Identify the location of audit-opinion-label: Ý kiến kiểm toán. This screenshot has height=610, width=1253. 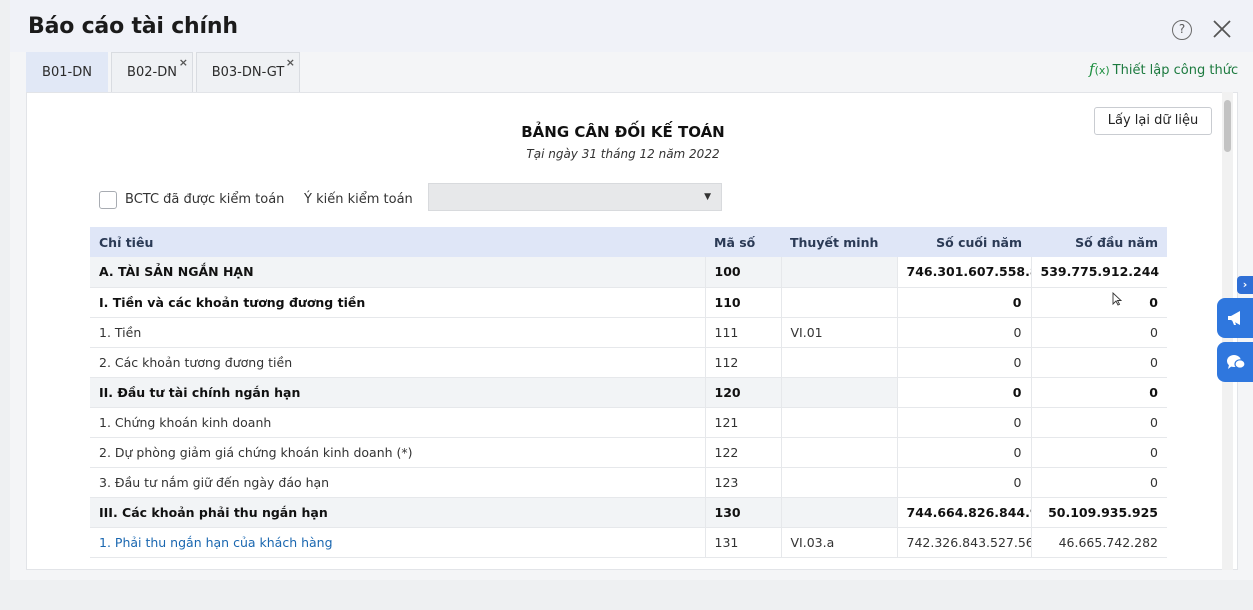
(358, 199).